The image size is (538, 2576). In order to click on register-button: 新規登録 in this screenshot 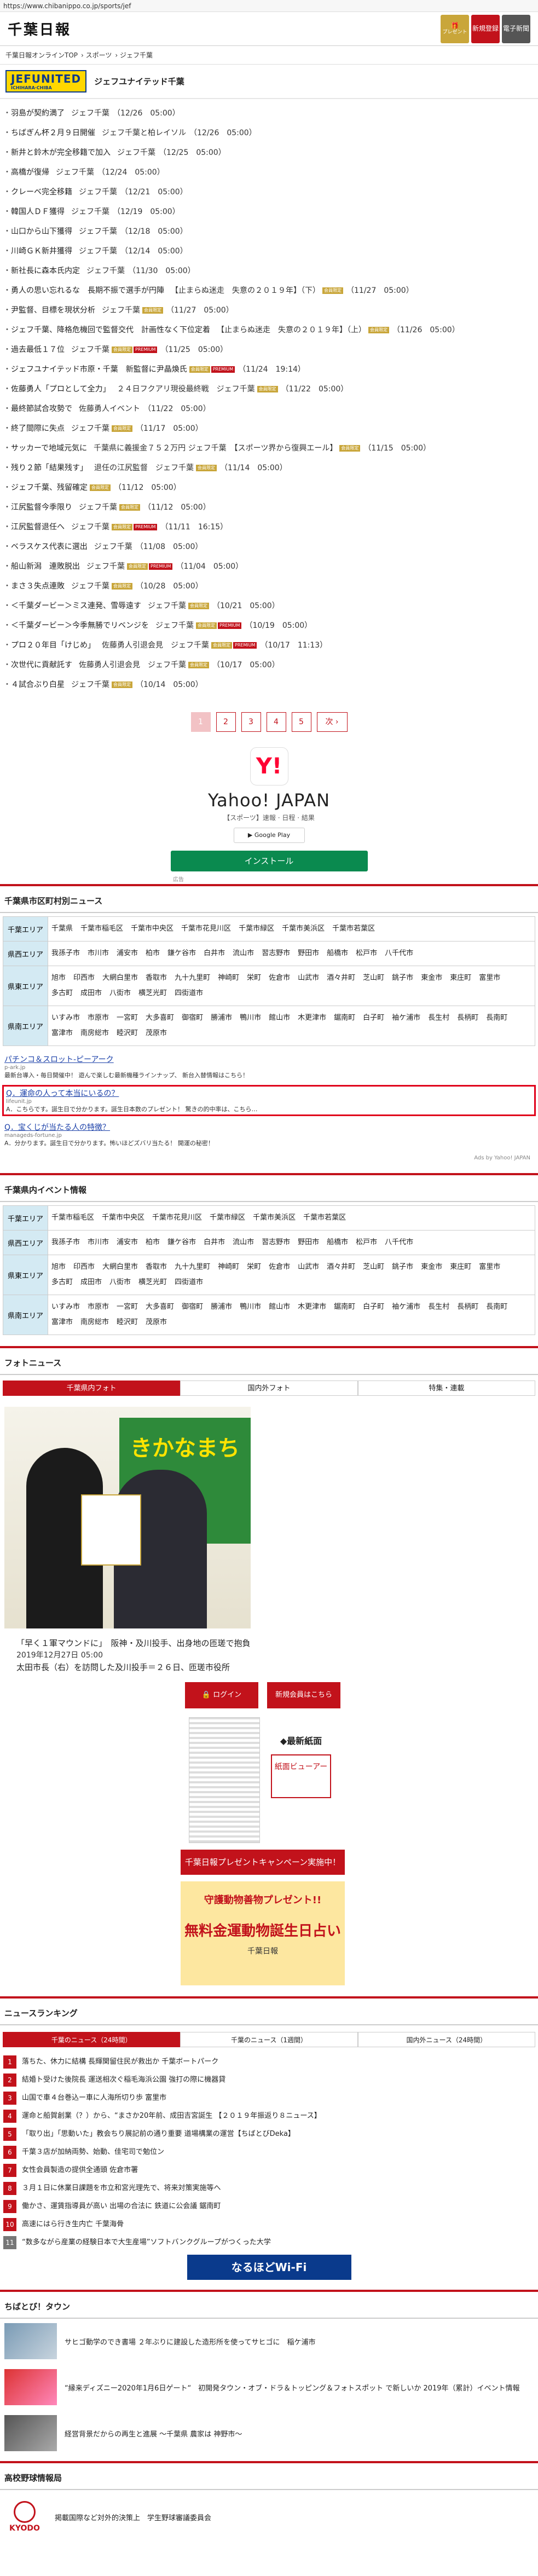, I will do `click(485, 28)`.